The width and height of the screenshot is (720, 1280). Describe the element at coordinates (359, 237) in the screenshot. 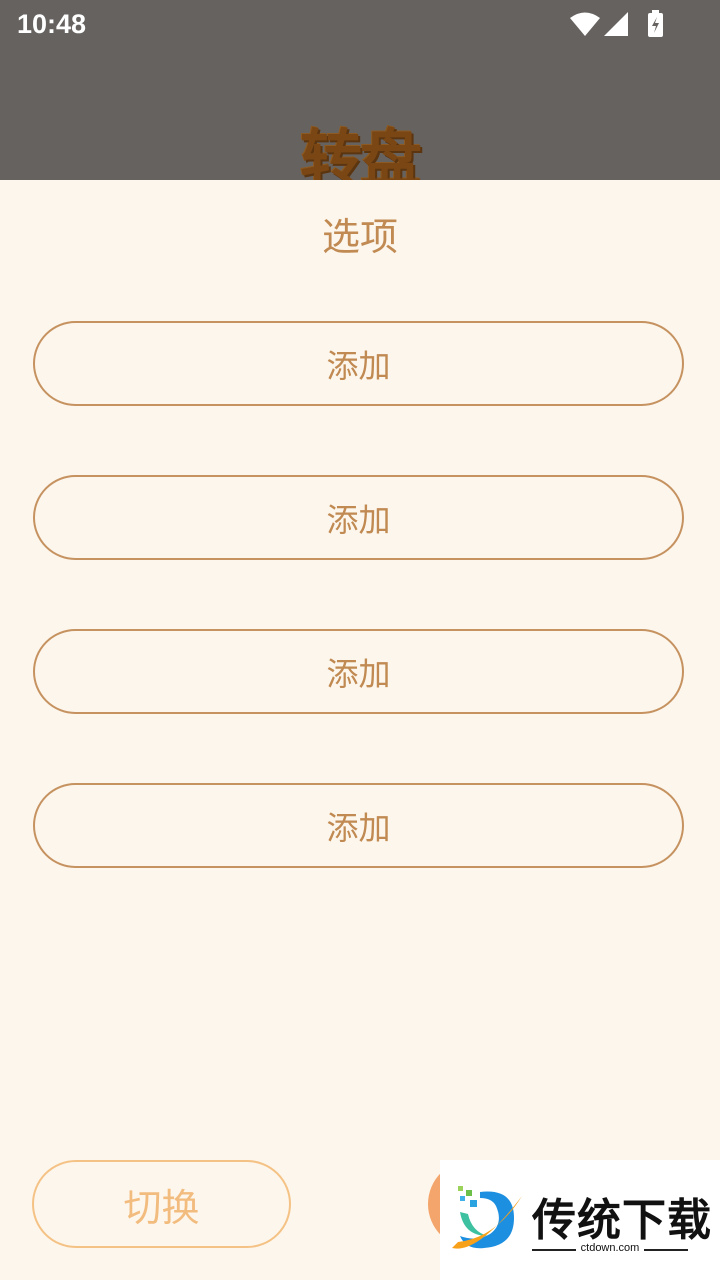

I see `options-title: 选项` at that location.